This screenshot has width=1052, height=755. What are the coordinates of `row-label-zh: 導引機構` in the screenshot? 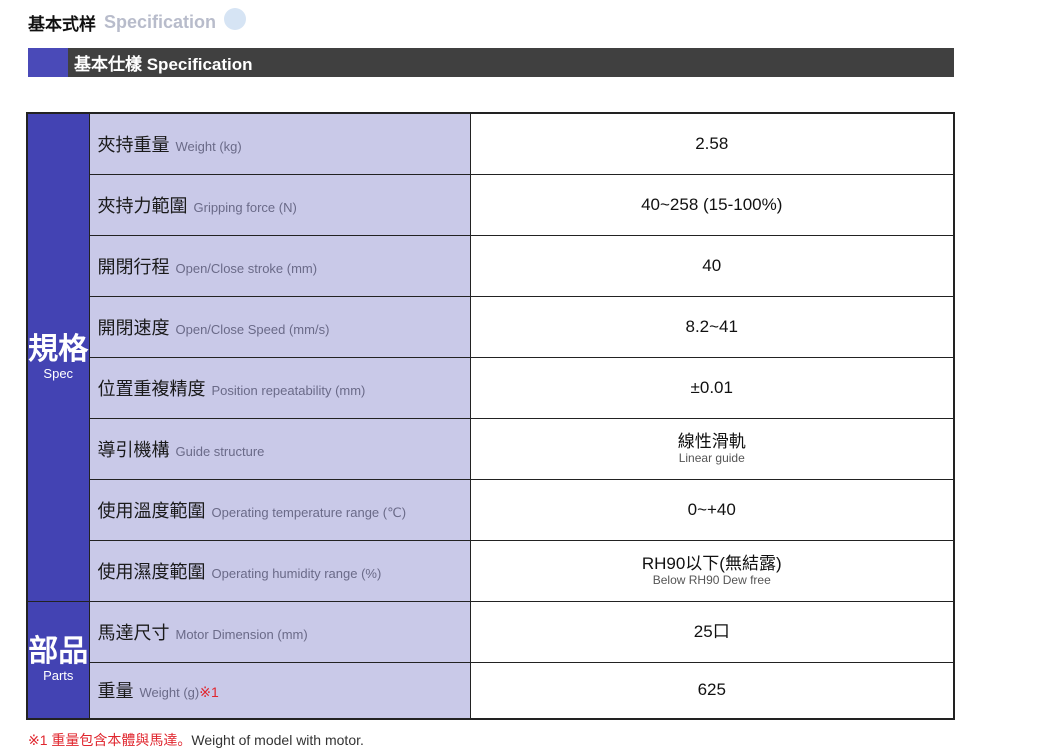 It's located at (133, 449).